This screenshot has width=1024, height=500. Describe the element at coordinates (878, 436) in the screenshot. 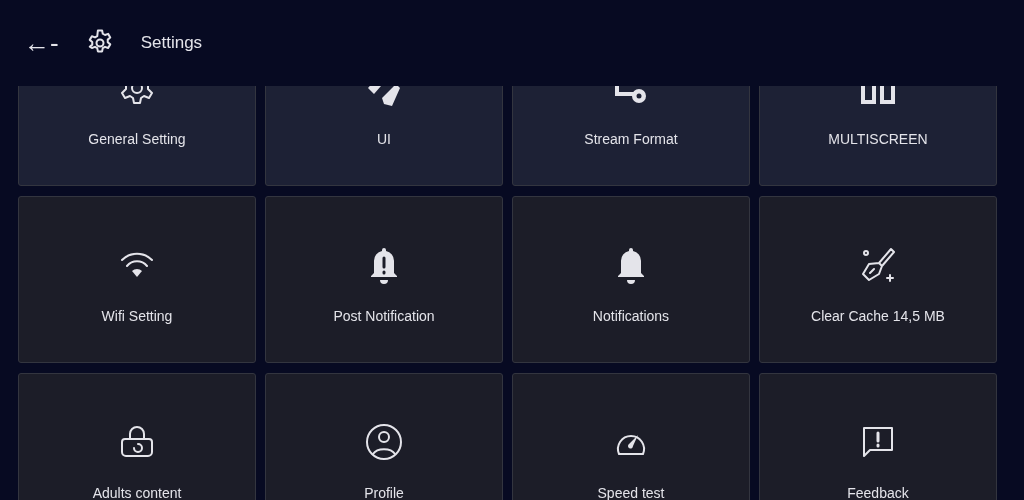

I see `settings-tile: Feedback` at that location.